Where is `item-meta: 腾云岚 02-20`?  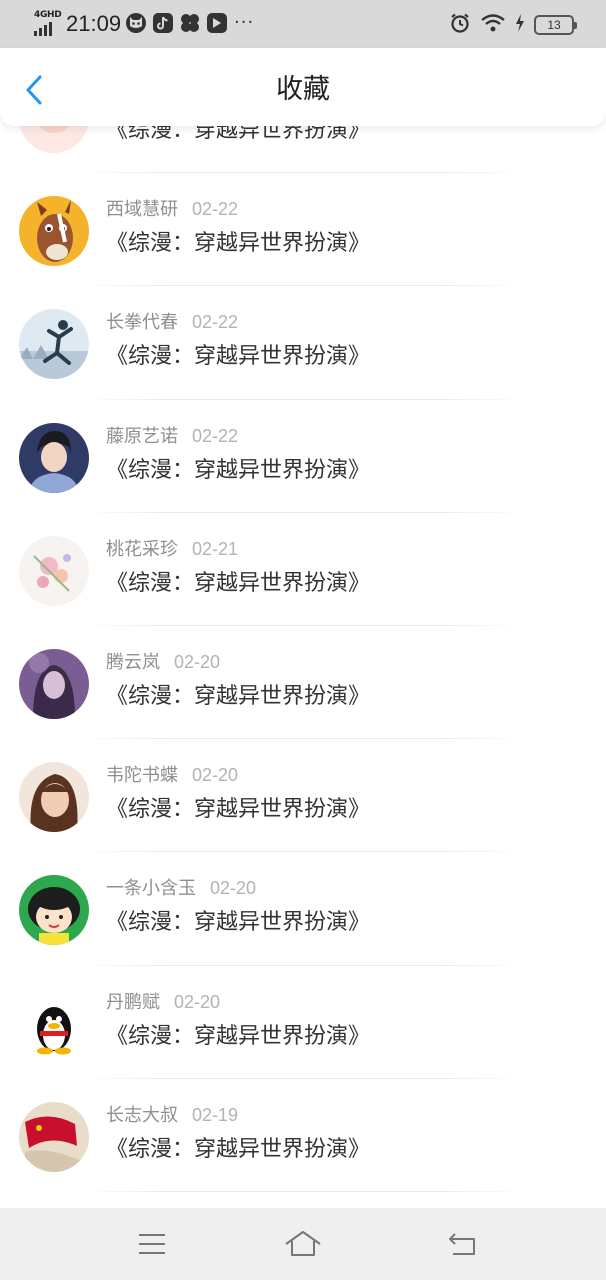 item-meta: 腾云岚 02-20 is located at coordinates (163, 662).